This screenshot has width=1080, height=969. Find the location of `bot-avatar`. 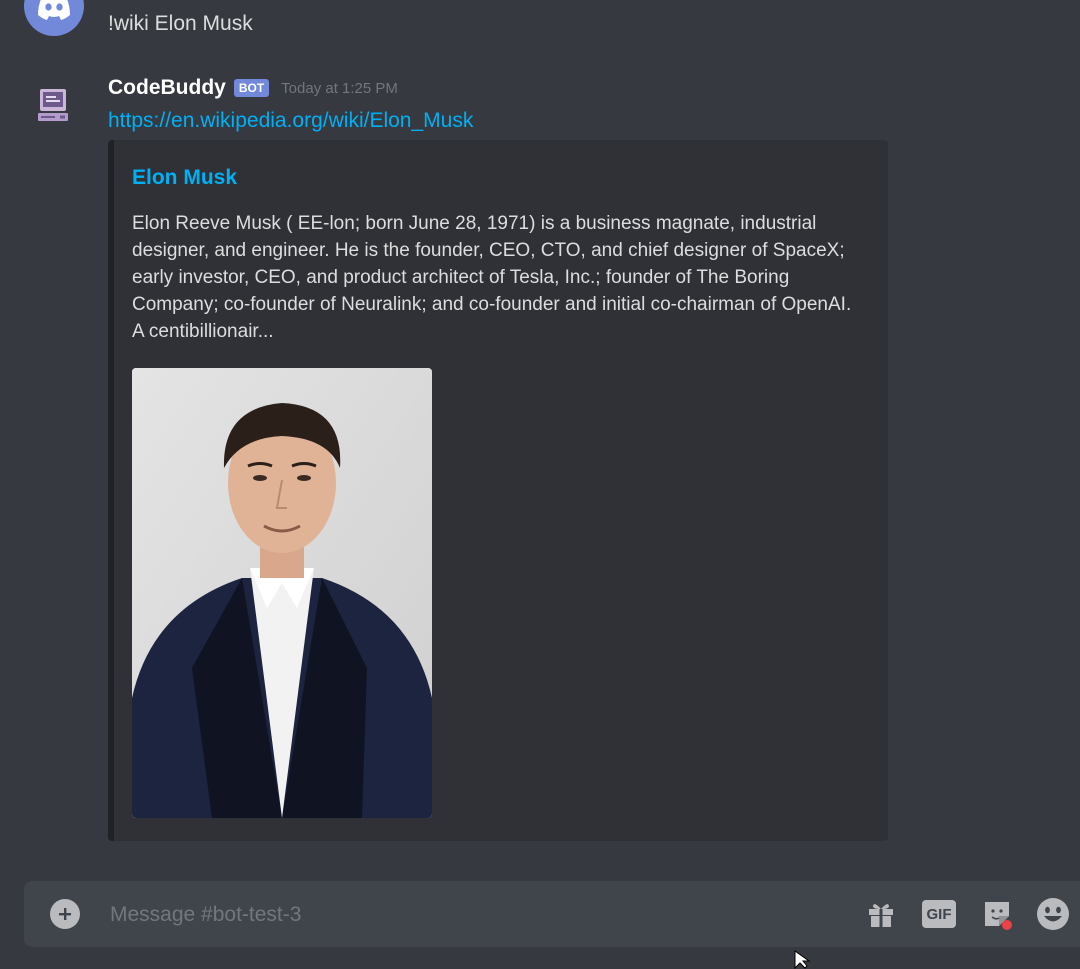

bot-avatar is located at coordinates (54, 106).